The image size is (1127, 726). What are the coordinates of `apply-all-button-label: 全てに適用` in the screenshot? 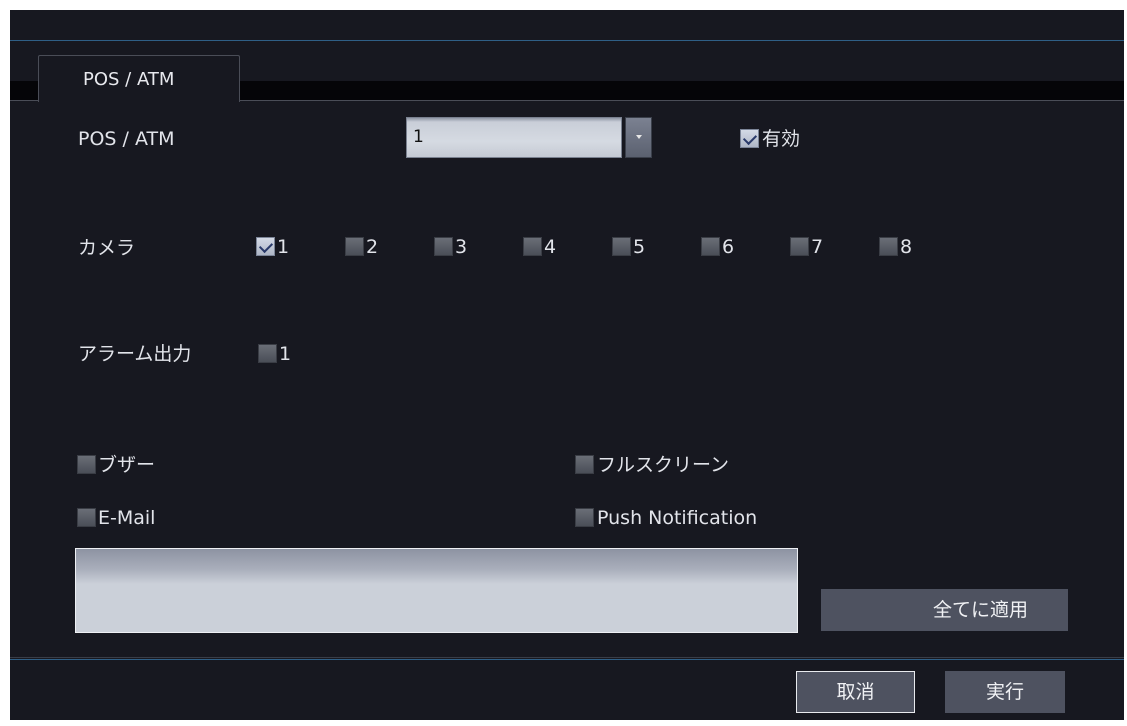 It's located at (980, 610).